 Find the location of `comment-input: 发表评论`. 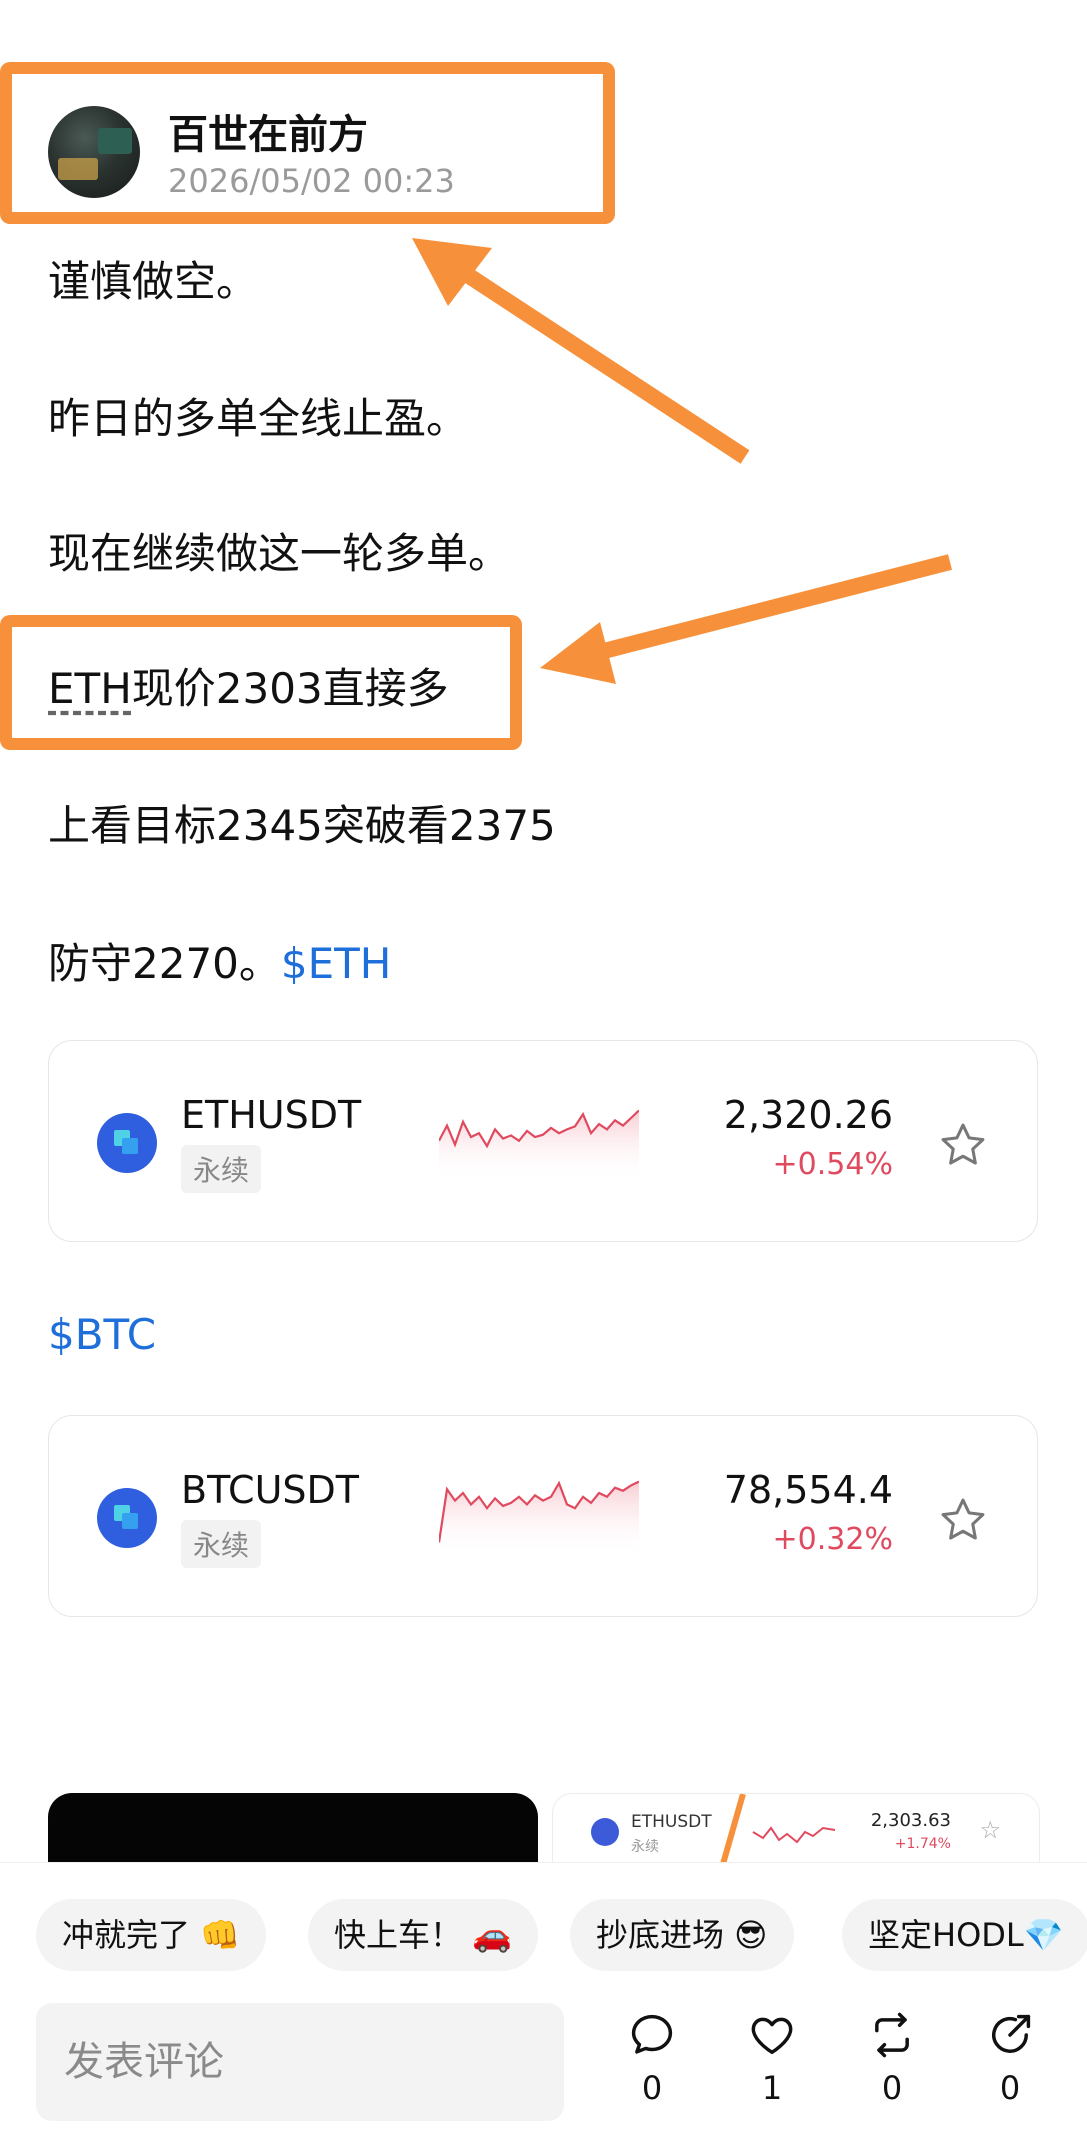

comment-input: 发表评论 is located at coordinates (300, 2062).